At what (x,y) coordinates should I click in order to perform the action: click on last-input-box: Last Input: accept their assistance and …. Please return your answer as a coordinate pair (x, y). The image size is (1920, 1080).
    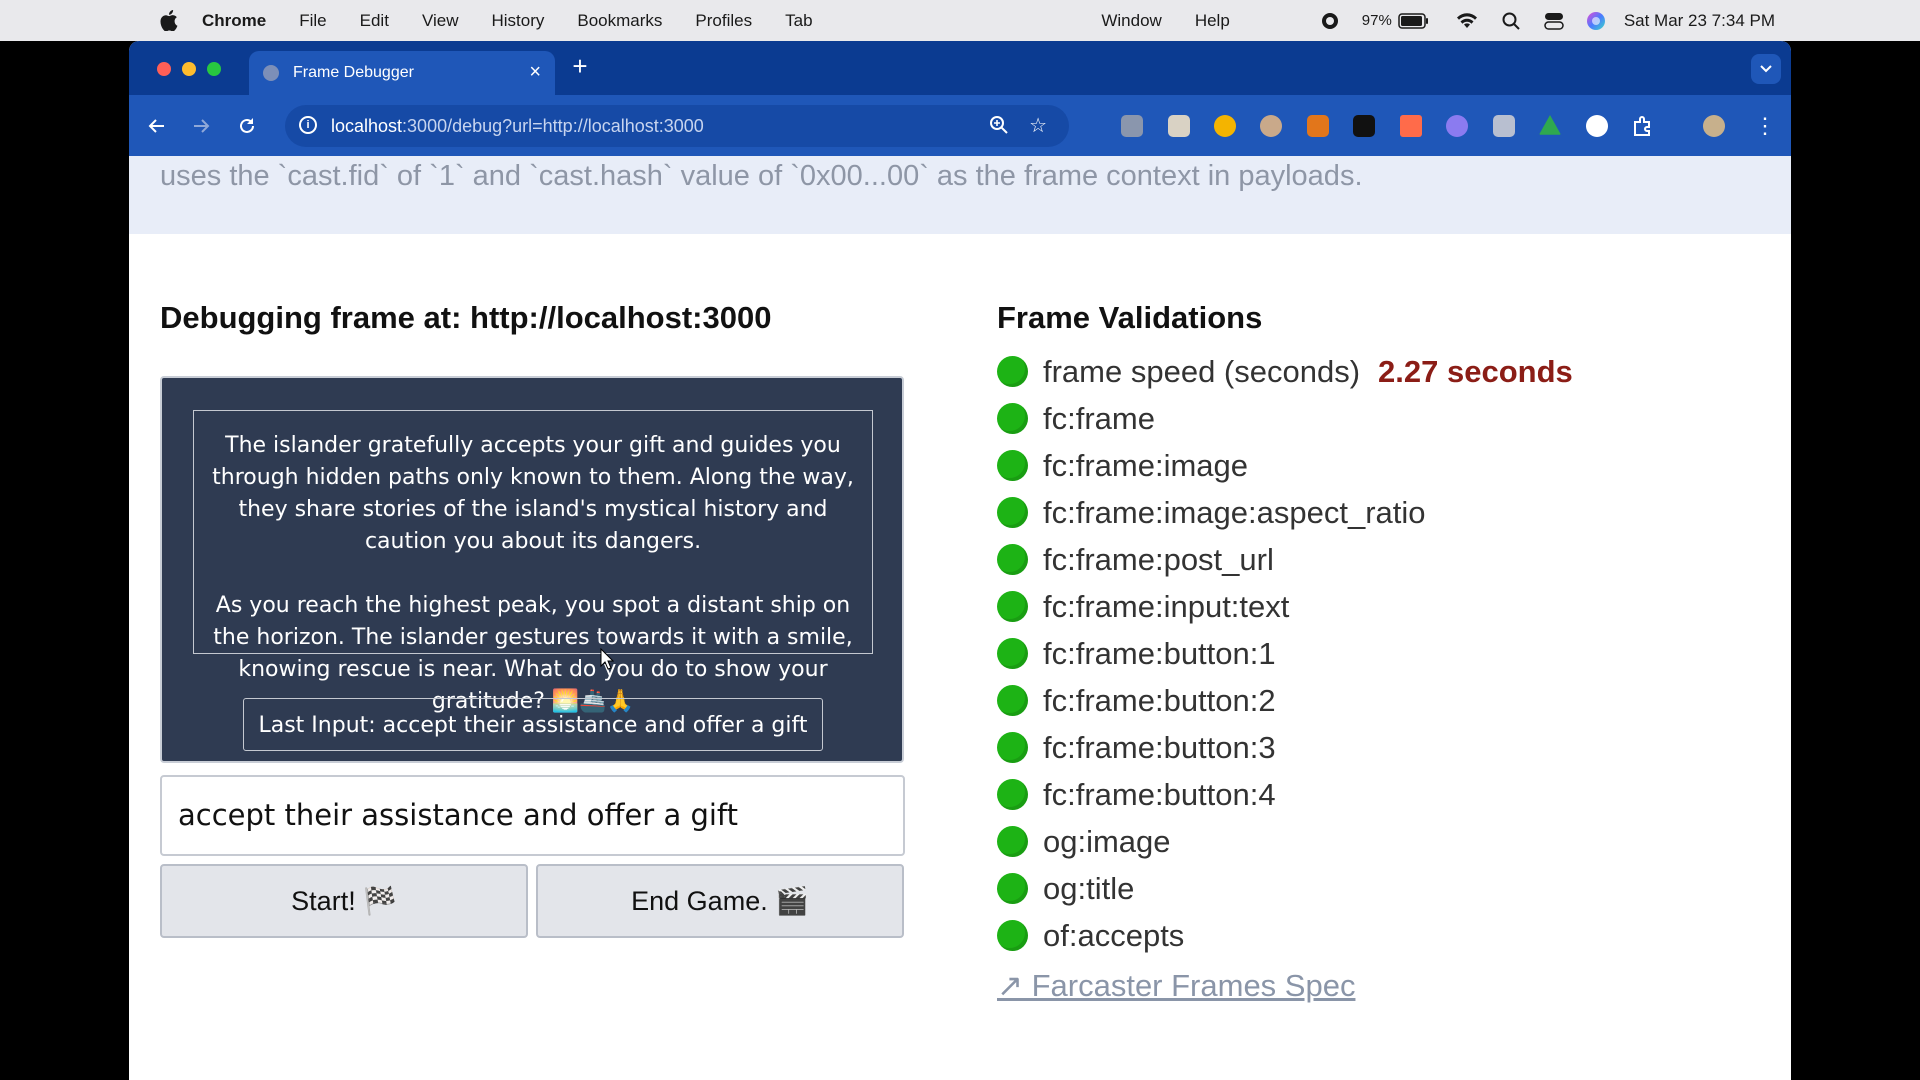
    Looking at the image, I should click on (533, 724).